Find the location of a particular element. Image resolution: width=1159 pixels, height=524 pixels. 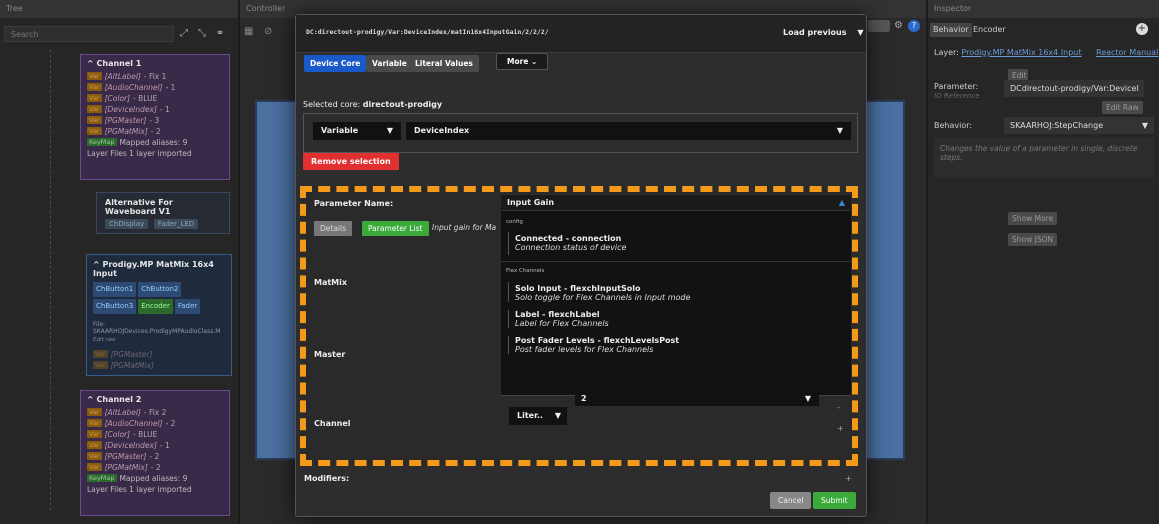

literal-type-dropdown: Liter.. ▼ is located at coordinates (538, 416).